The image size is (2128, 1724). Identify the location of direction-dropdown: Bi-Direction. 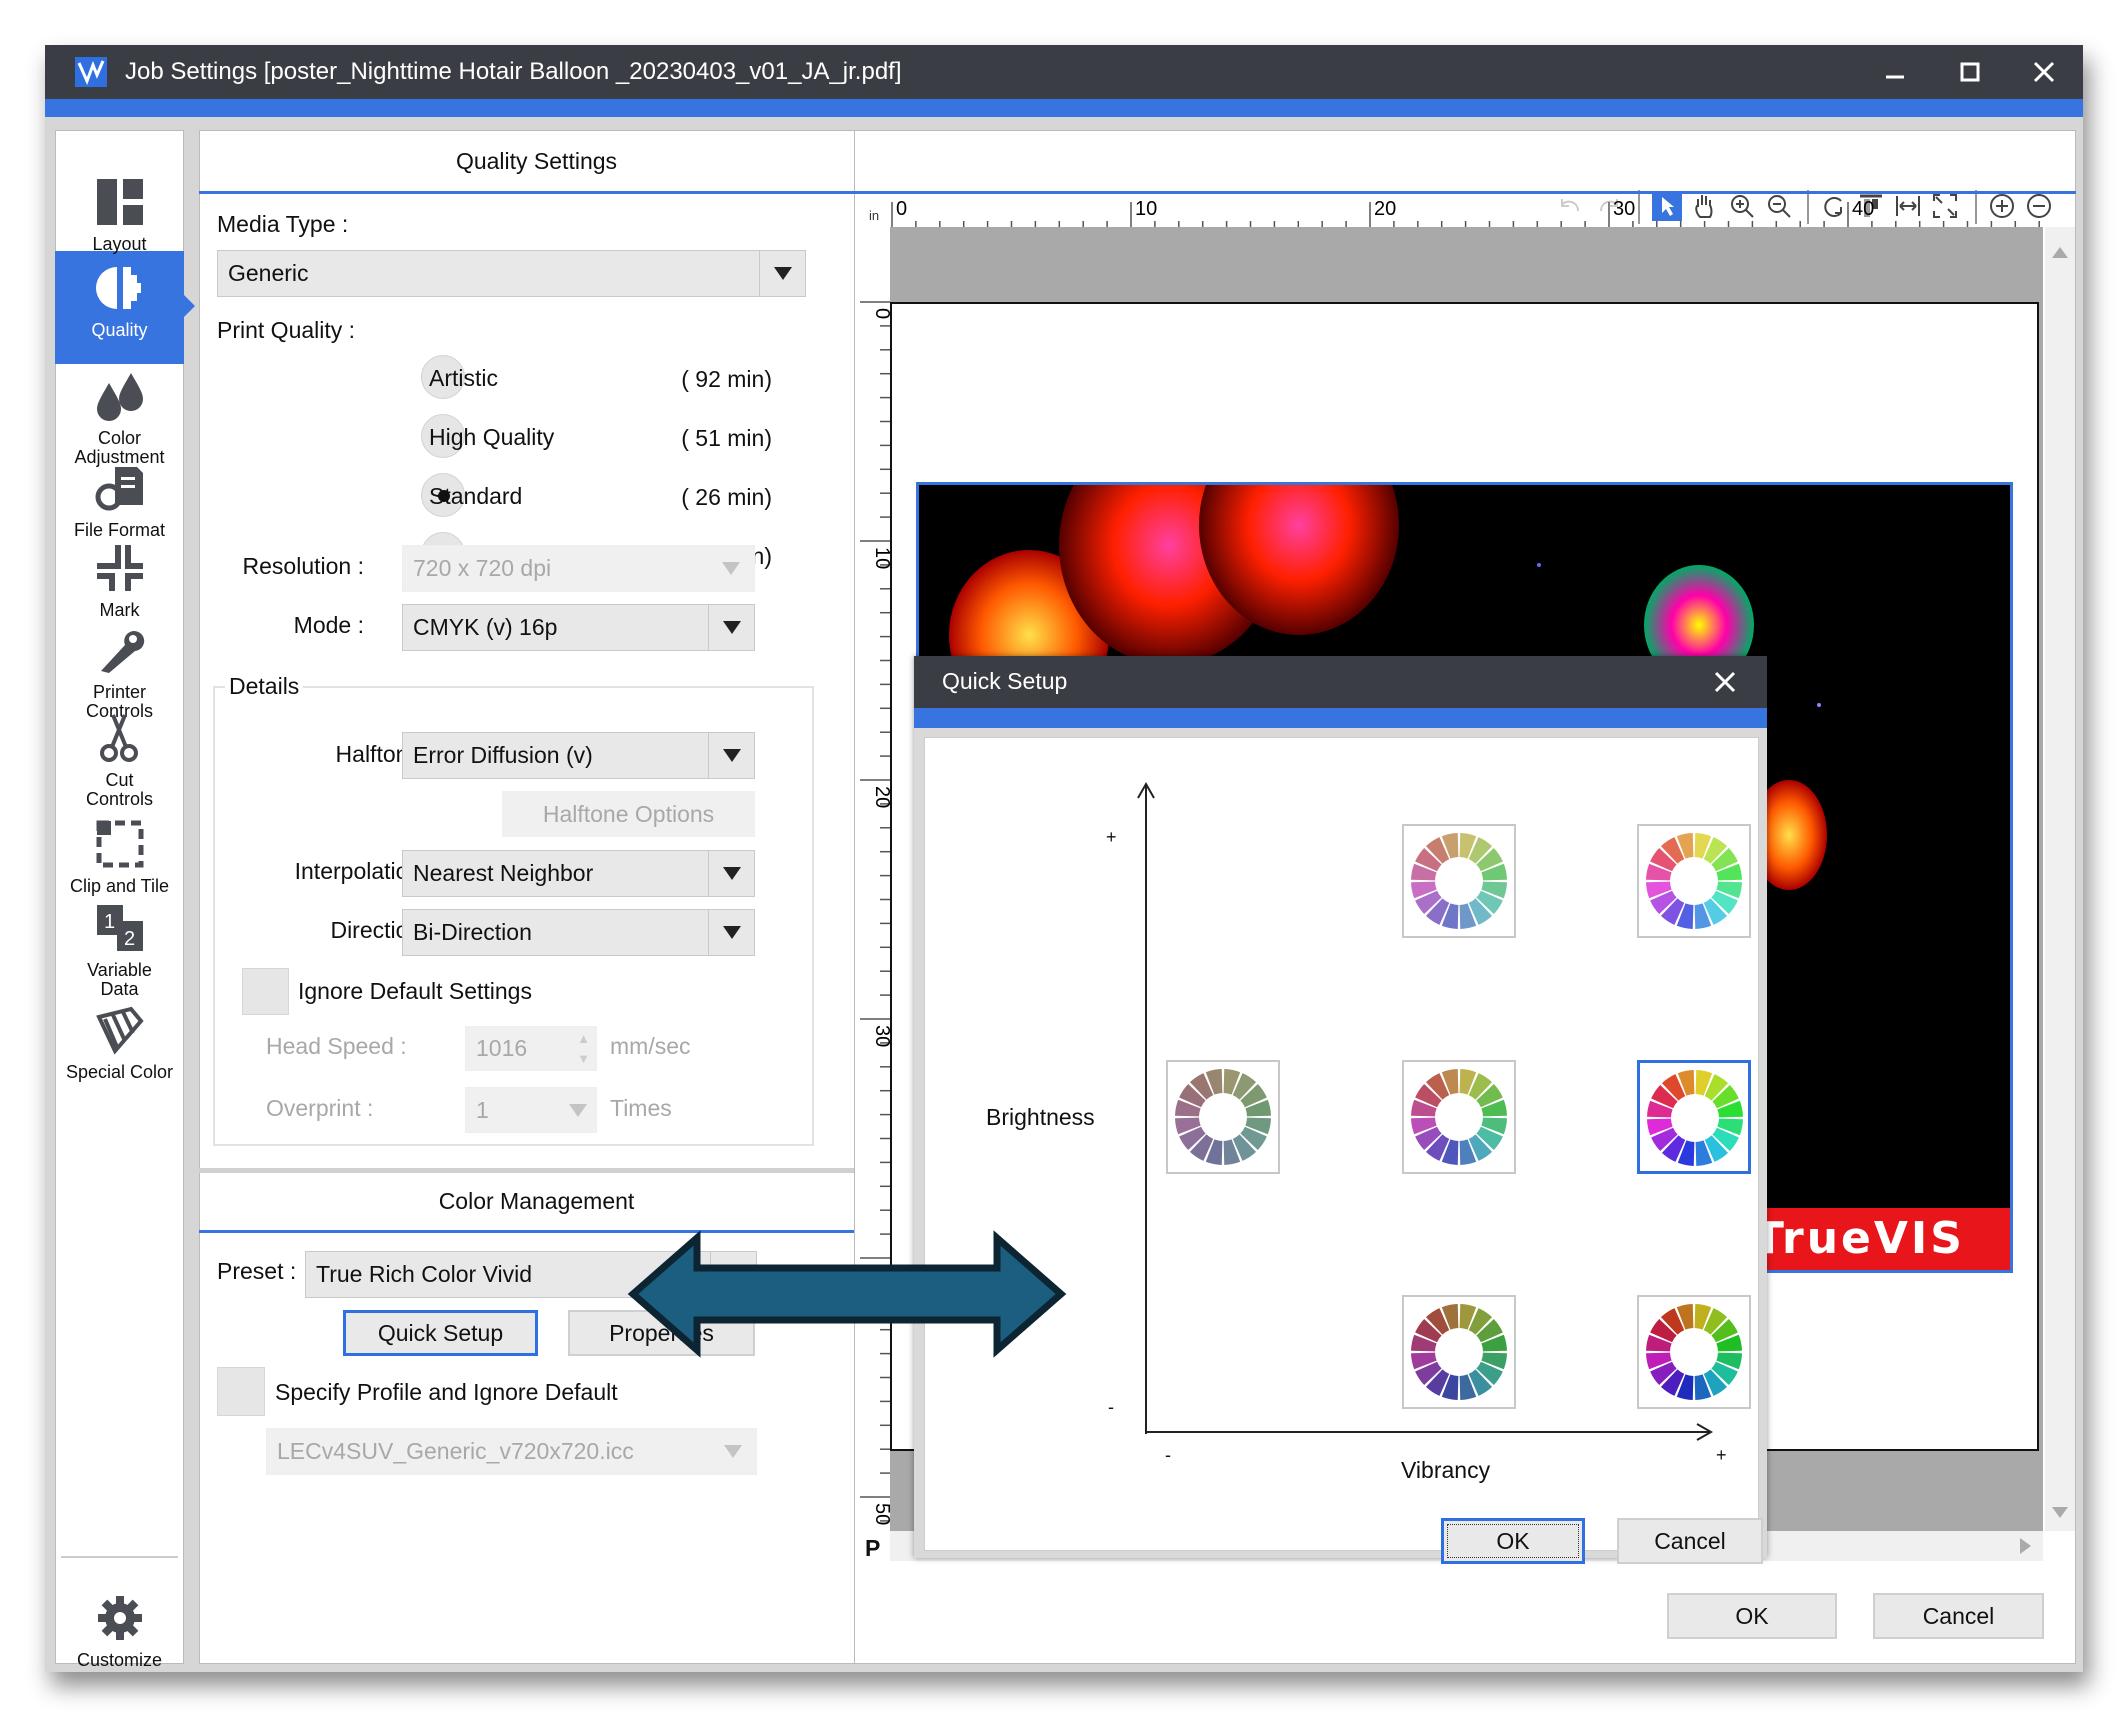
(578, 932).